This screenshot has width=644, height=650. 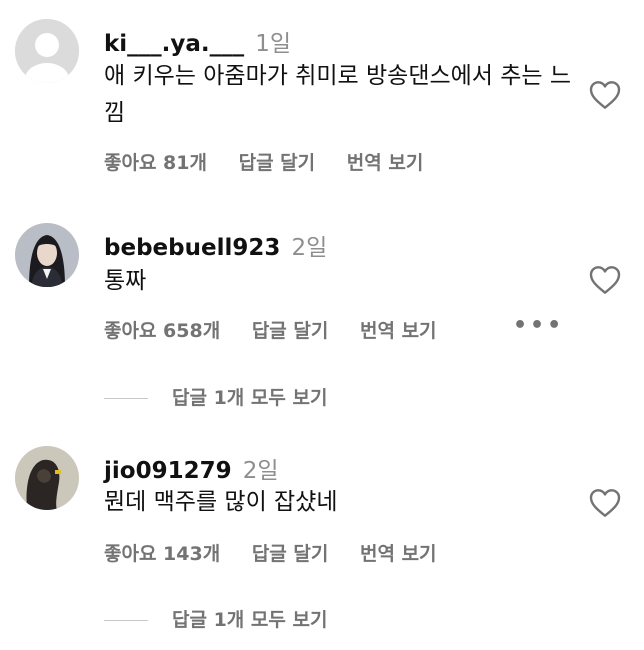 What do you see at coordinates (162, 331) in the screenshot?
I see `likes-count: 좋아요 658개` at bounding box center [162, 331].